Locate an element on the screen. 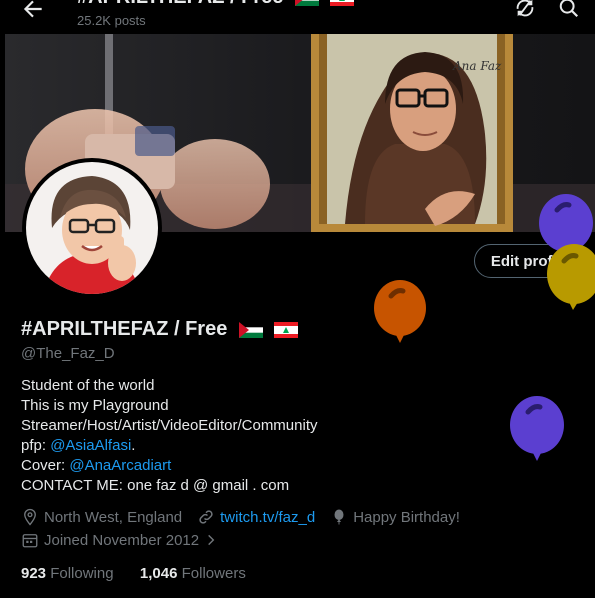  follow-stats: 923 Following 1,046 Followers is located at coordinates (133, 573).